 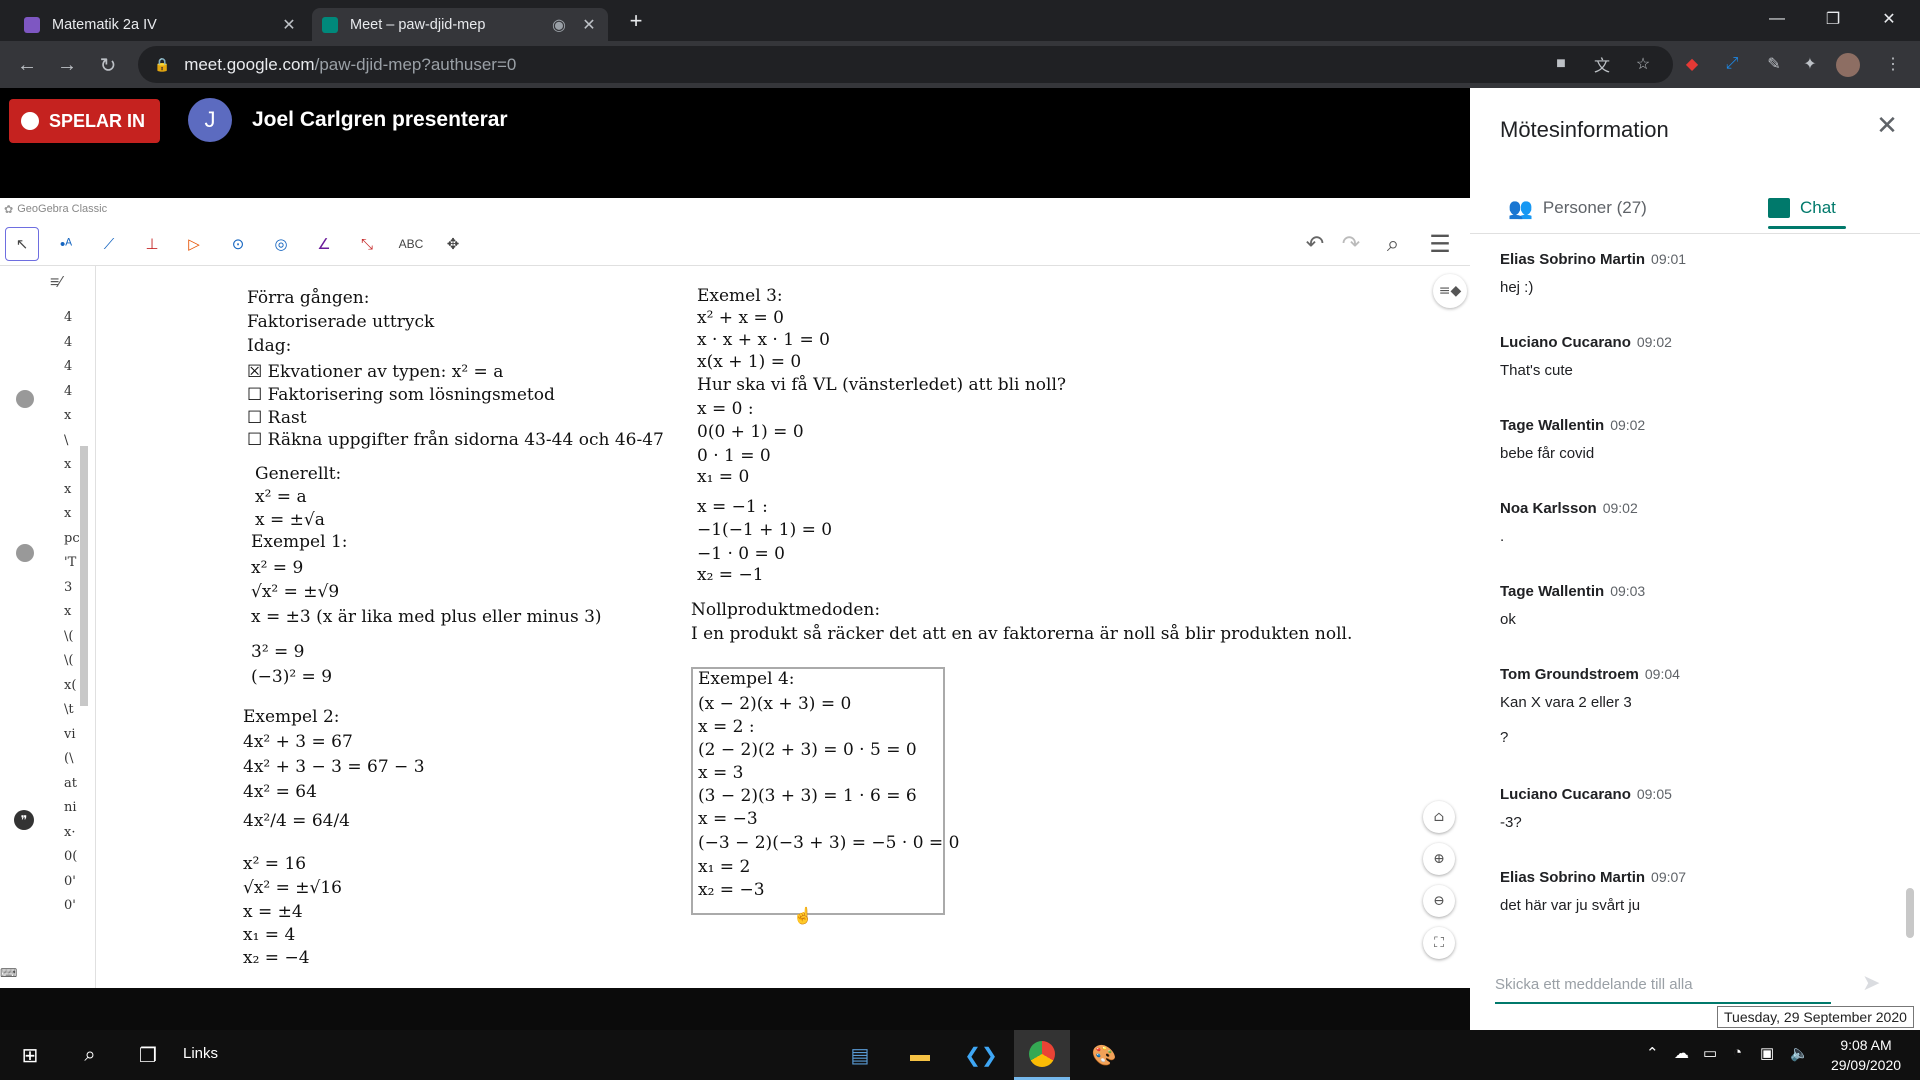 I want to click on vscode-icon: ❮❯, so click(x=981, y=1055).